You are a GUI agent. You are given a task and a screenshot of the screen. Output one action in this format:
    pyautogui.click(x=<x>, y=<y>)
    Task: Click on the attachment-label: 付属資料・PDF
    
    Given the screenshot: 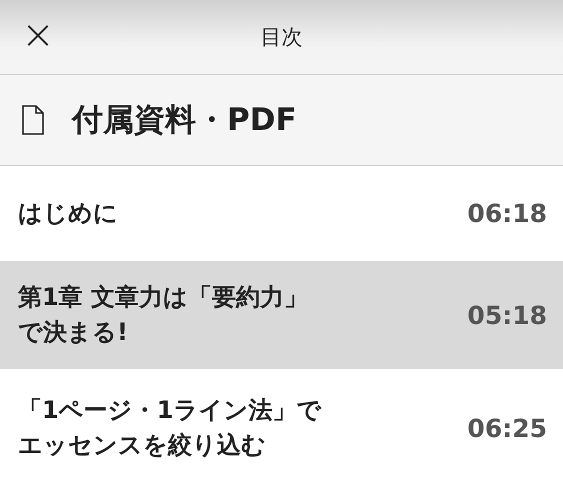 What is the action you would take?
    pyautogui.click(x=184, y=120)
    